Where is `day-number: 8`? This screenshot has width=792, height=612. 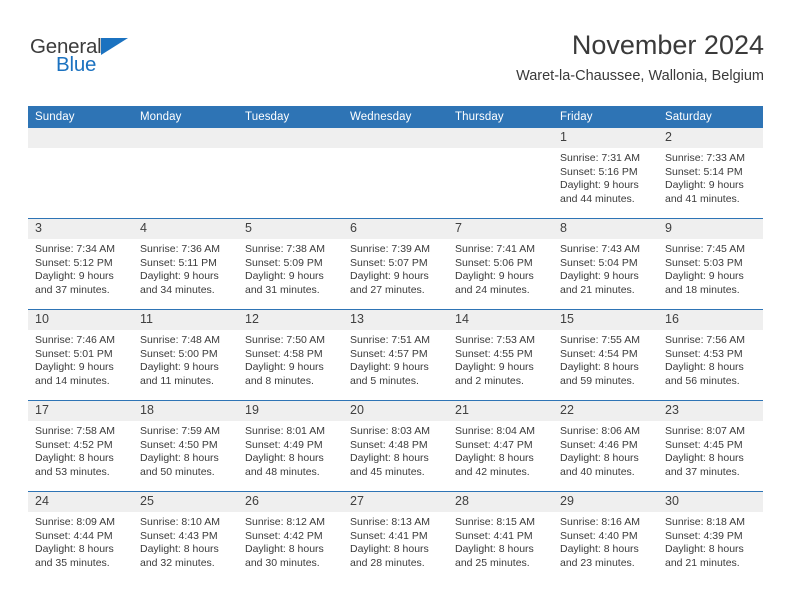
day-number: 8 is located at coordinates (605, 229).